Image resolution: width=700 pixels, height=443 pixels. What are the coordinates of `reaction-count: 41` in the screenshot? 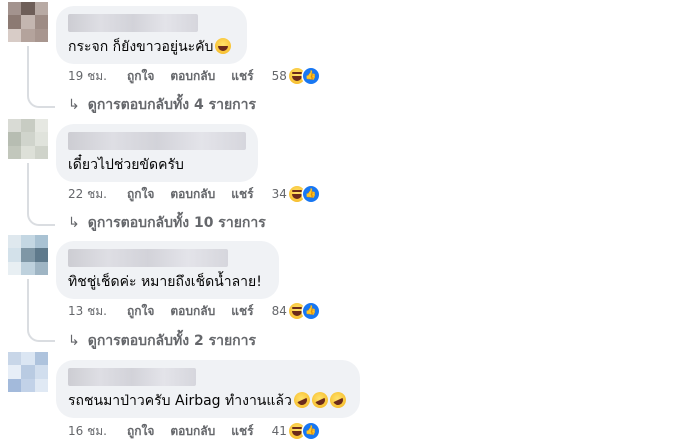 It's located at (279, 431).